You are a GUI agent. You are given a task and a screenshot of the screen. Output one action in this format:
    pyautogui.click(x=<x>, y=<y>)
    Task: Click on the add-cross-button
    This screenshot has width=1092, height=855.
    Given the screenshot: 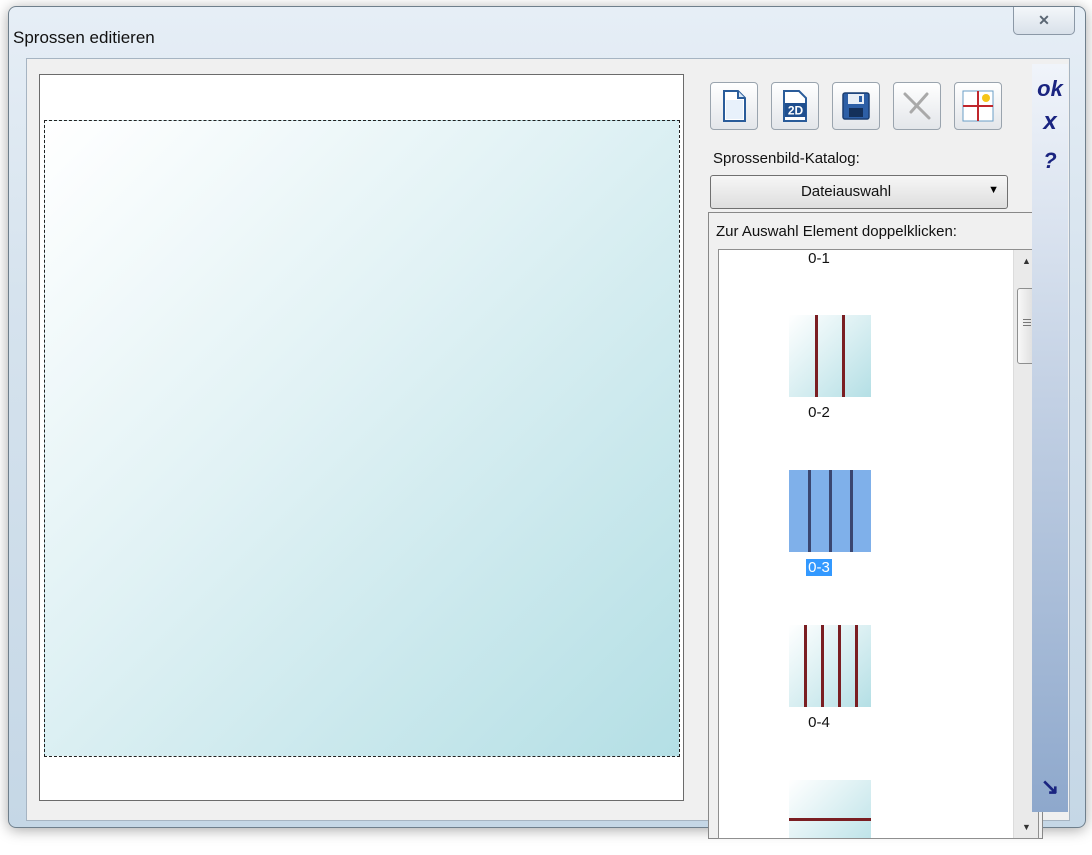 What is the action you would take?
    pyautogui.click(x=978, y=106)
    